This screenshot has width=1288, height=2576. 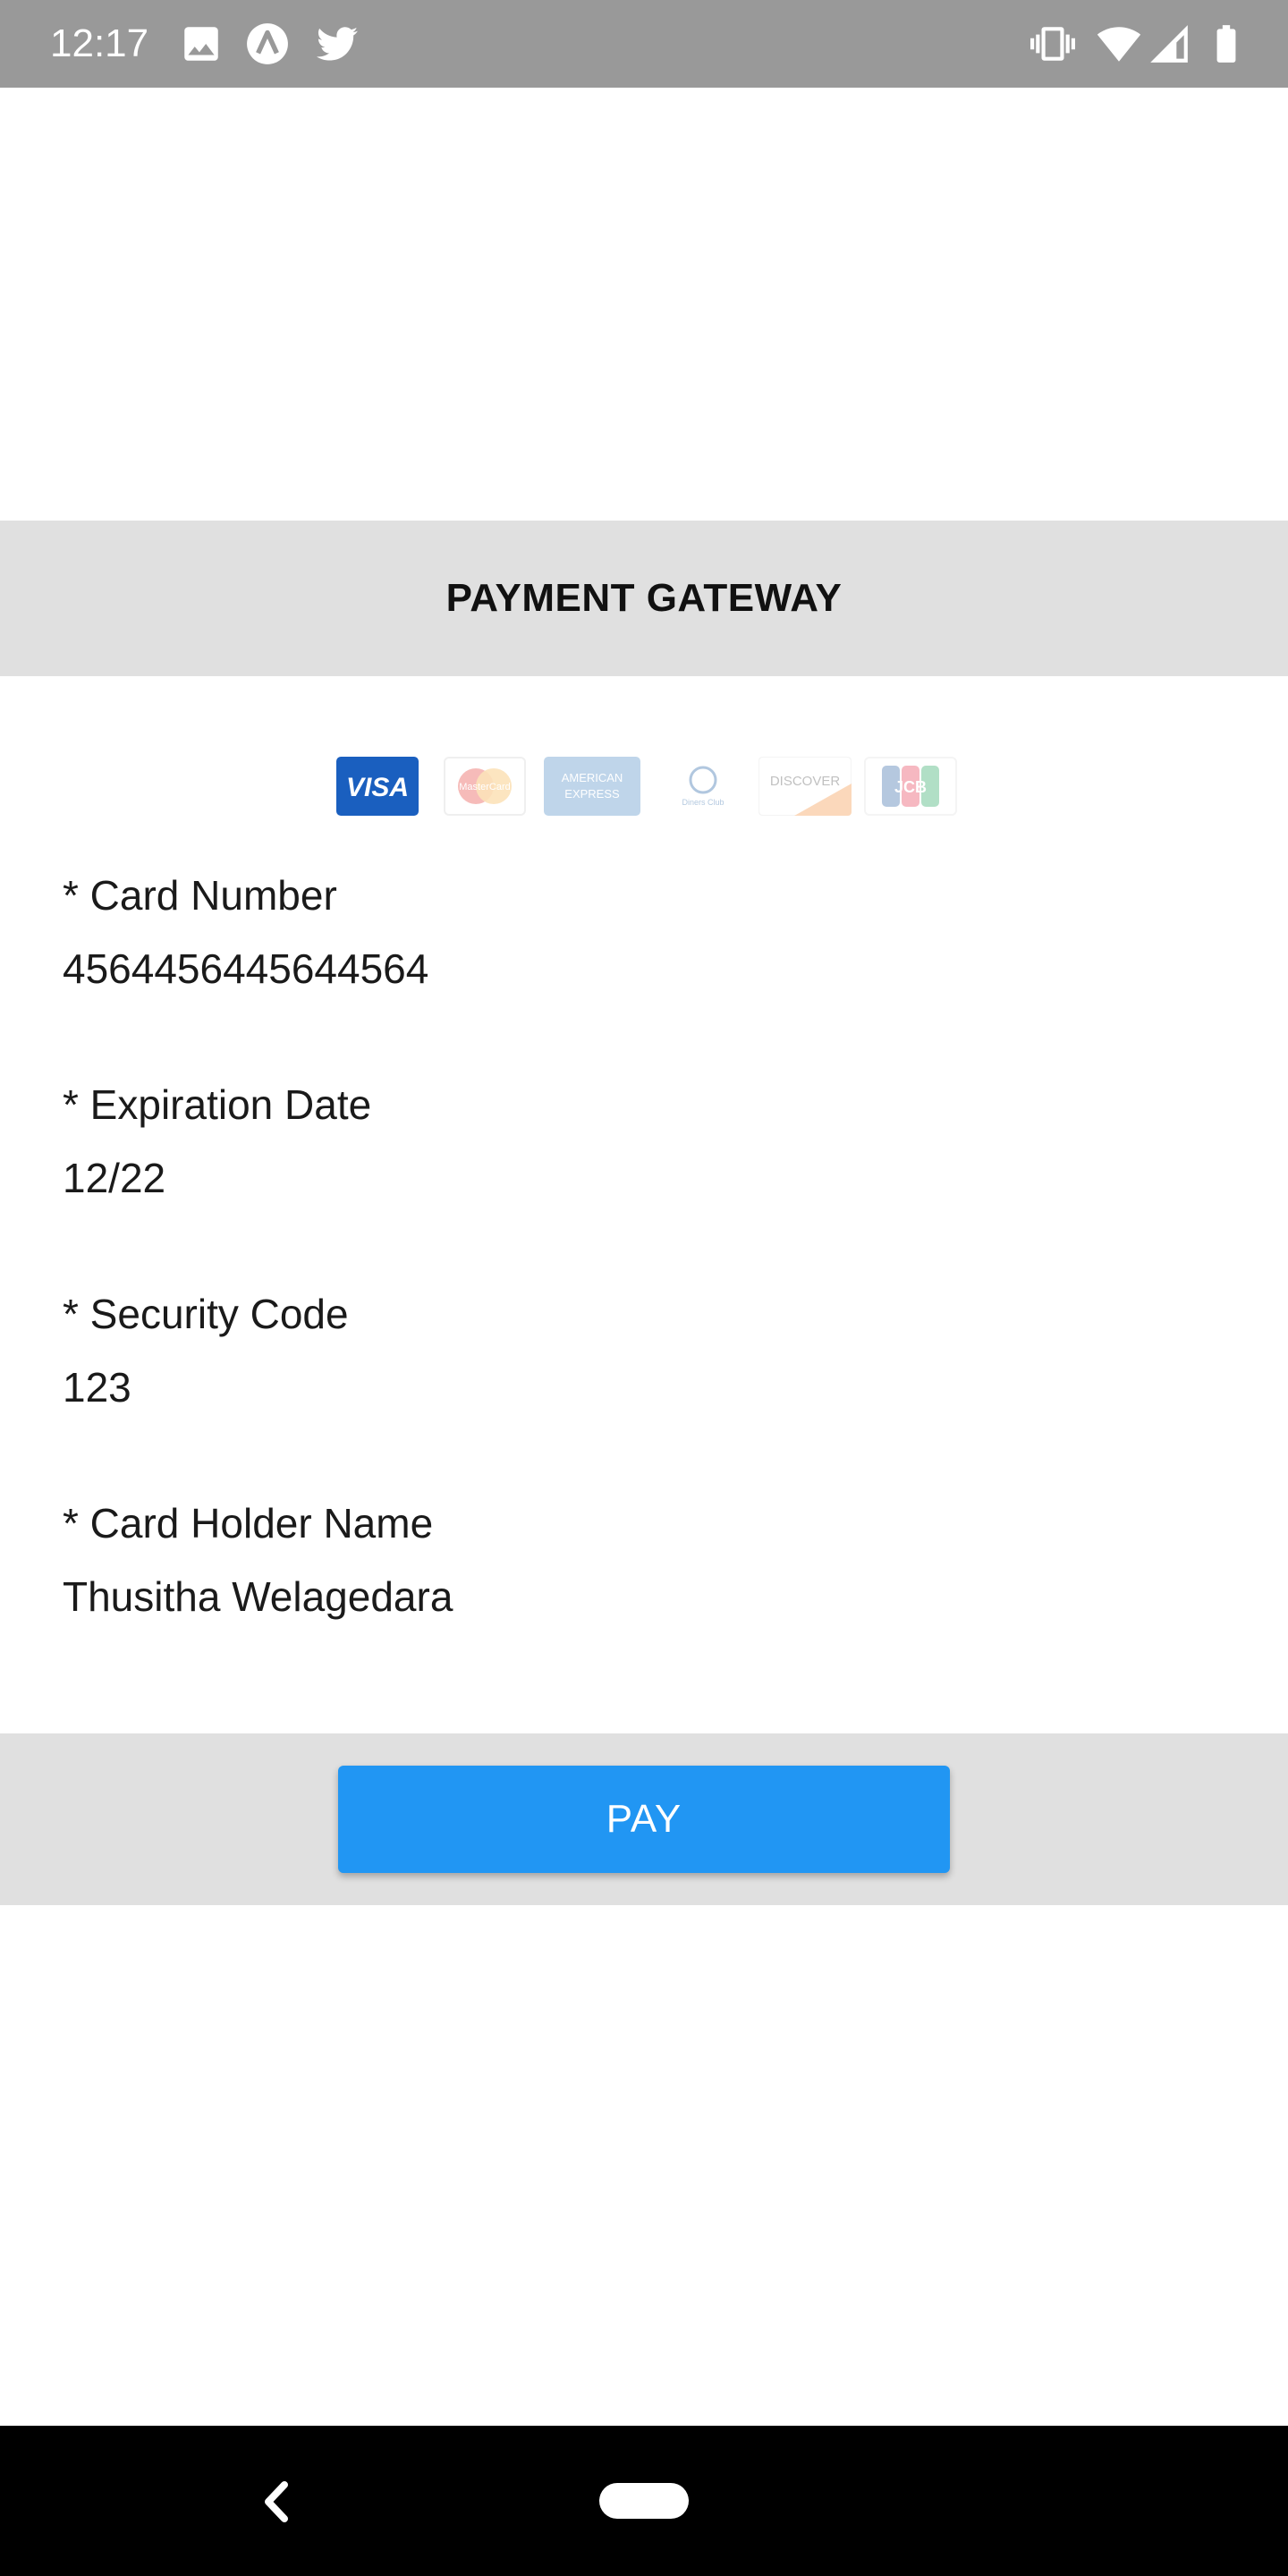 What do you see at coordinates (1052, 44) in the screenshot?
I see `vibrate-icon` at bounding box center [1052, 44].